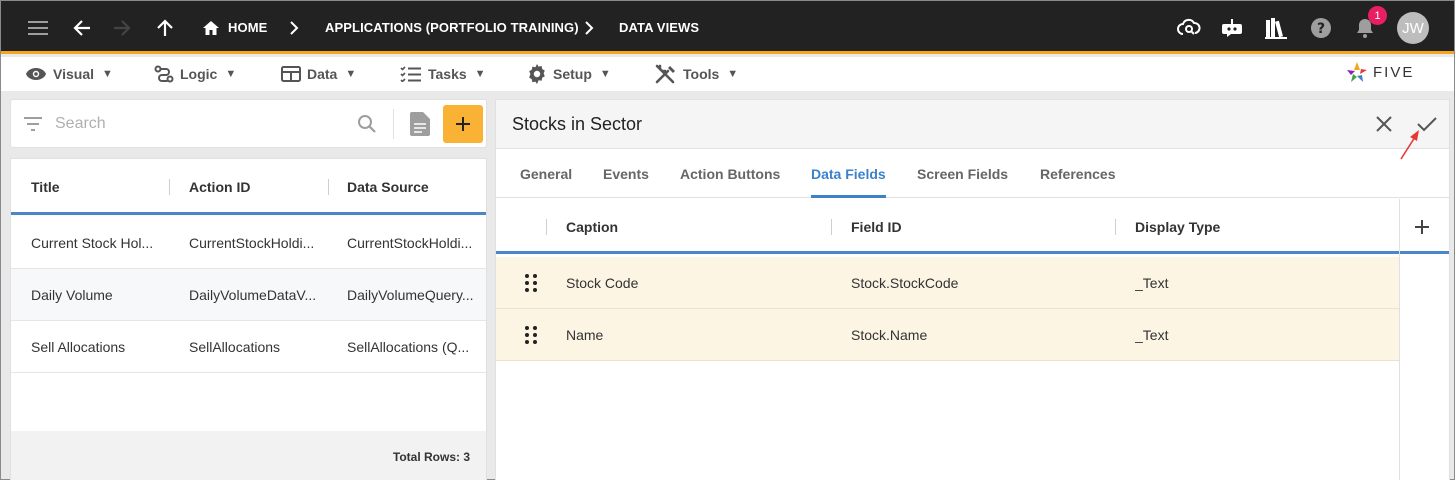 The height and width of the screenshot is (480, 1455). I want to click on home-icon, so click(211, 27).